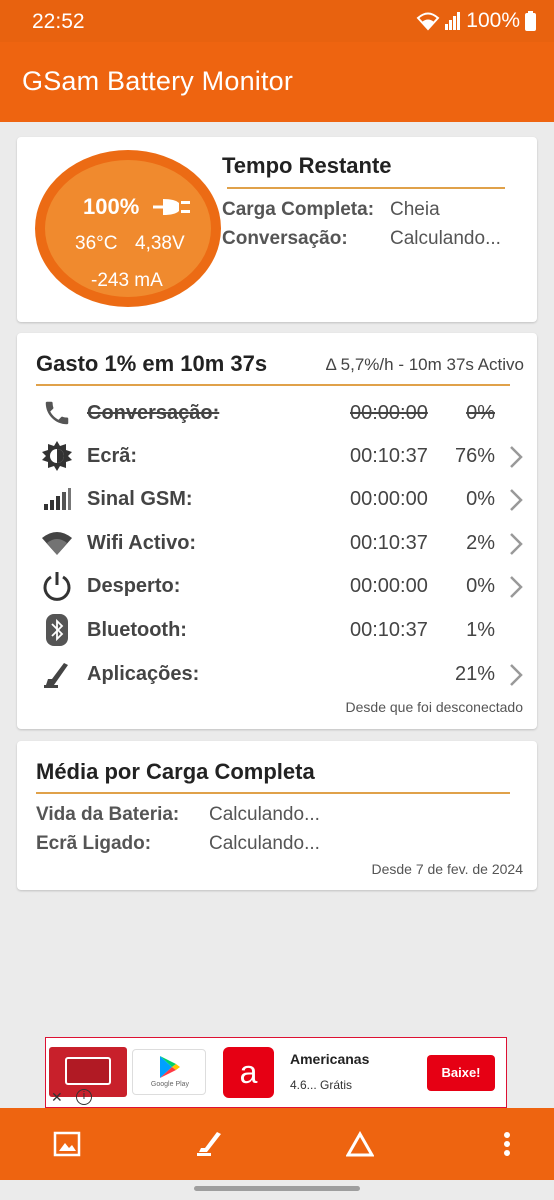  I want to click on usage-rate: Δ 5,7%/h - 10m 37s Activo, so click(424, 364).